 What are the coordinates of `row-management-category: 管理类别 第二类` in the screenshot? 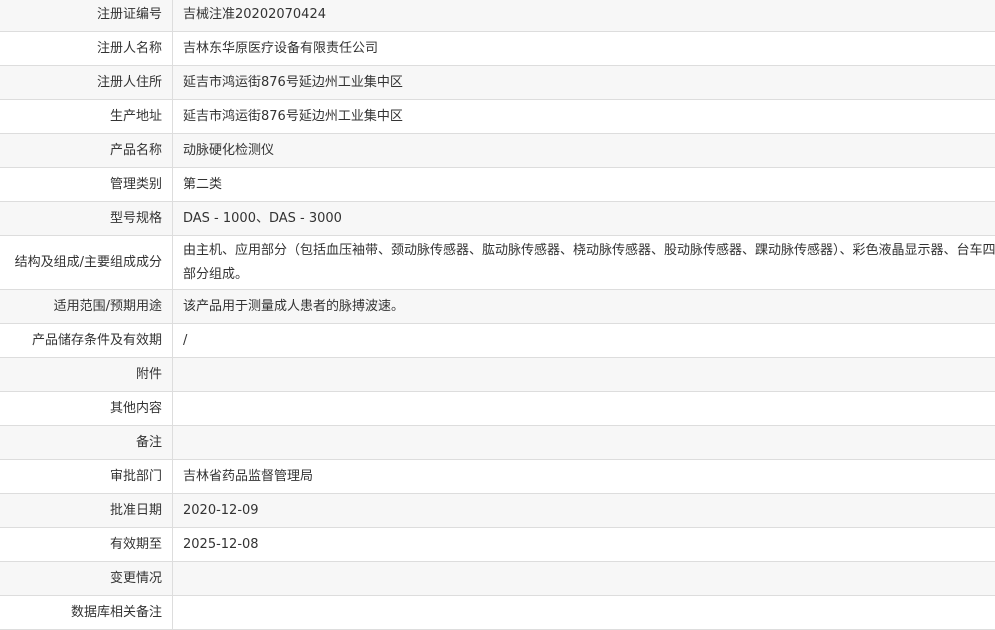 It's located at (497, 185).